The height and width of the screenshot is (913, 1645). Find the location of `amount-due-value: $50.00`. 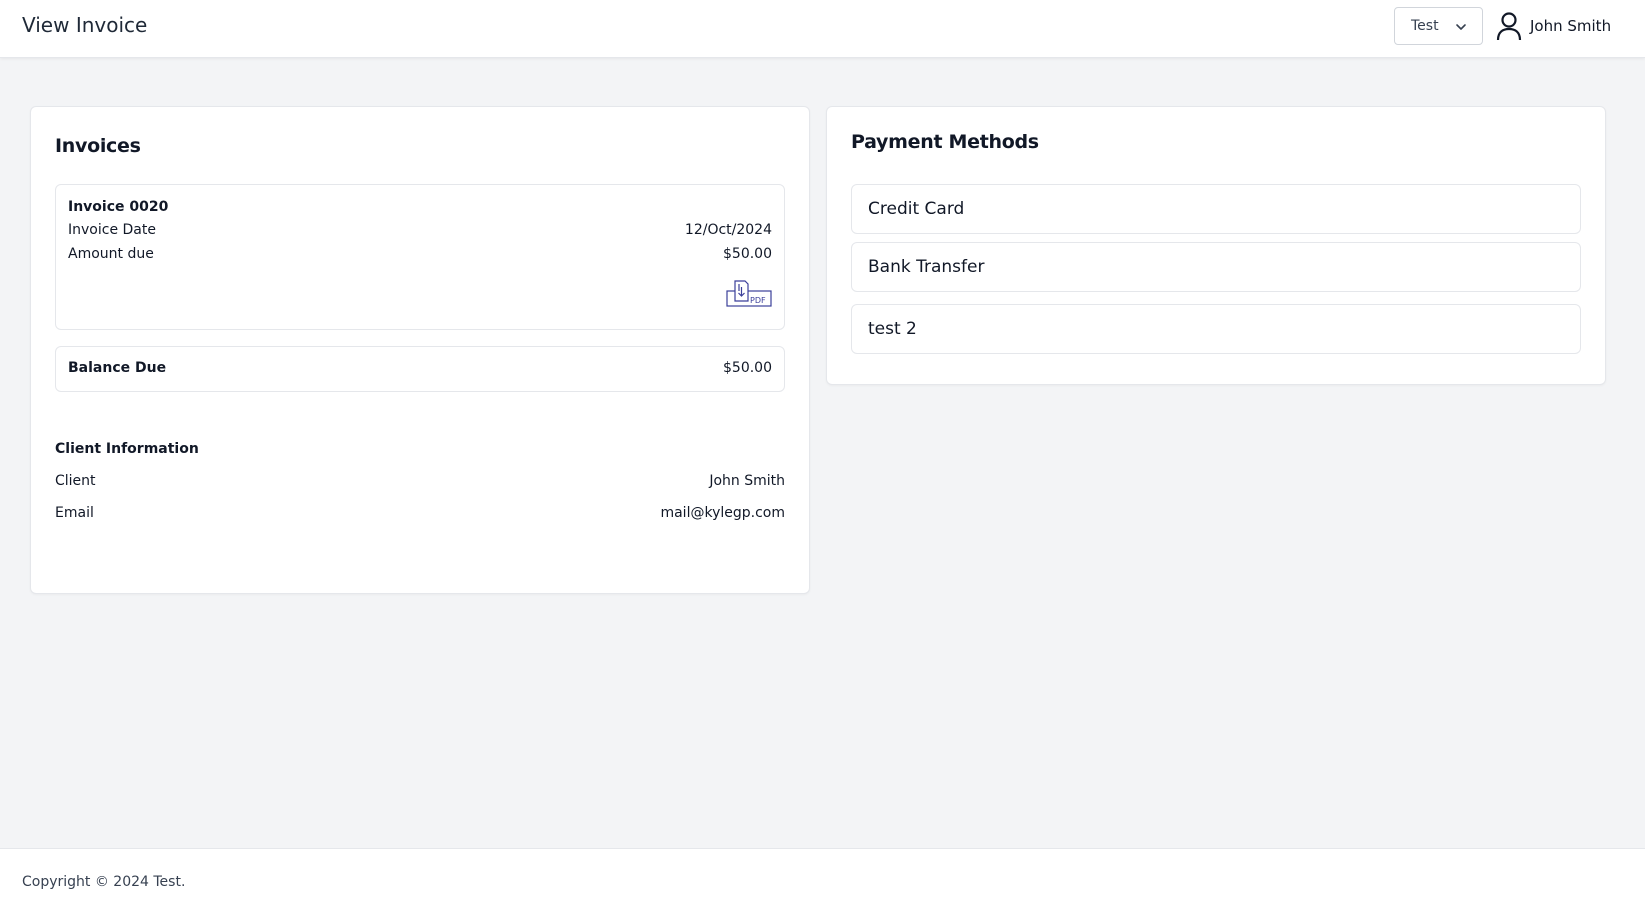

amount-due-value: $50.00 is located at coordinates (747, 254).